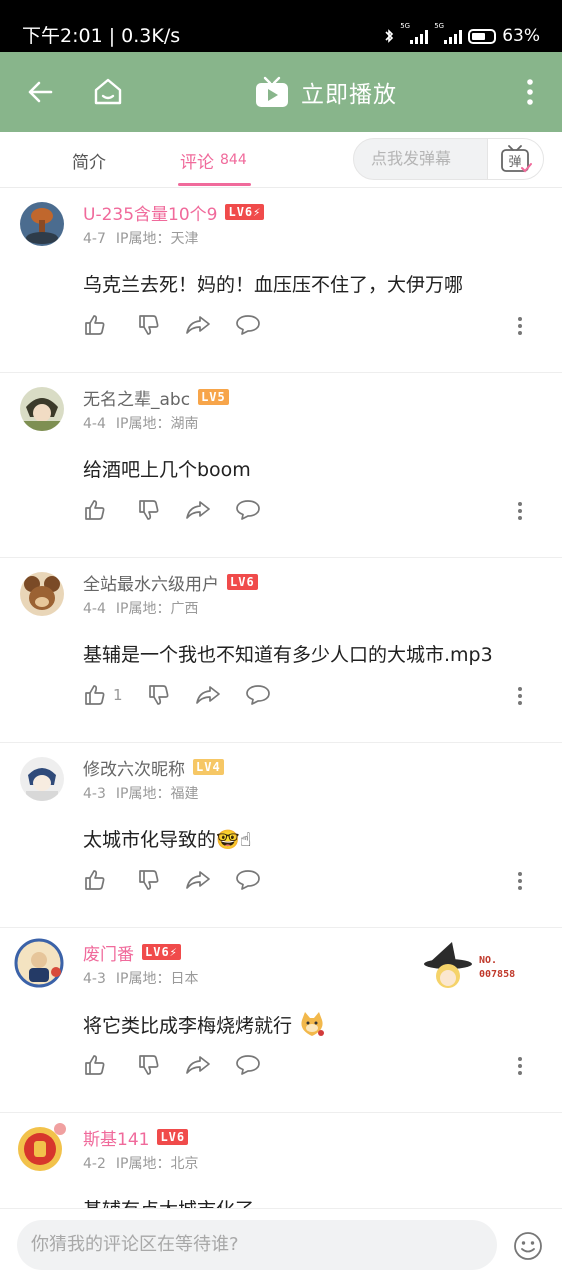 This screenshot has height=1280, width=562. Describe the element at coordinates (116, 1137) in the screenshot. I see `username: 斯基141` at that location.